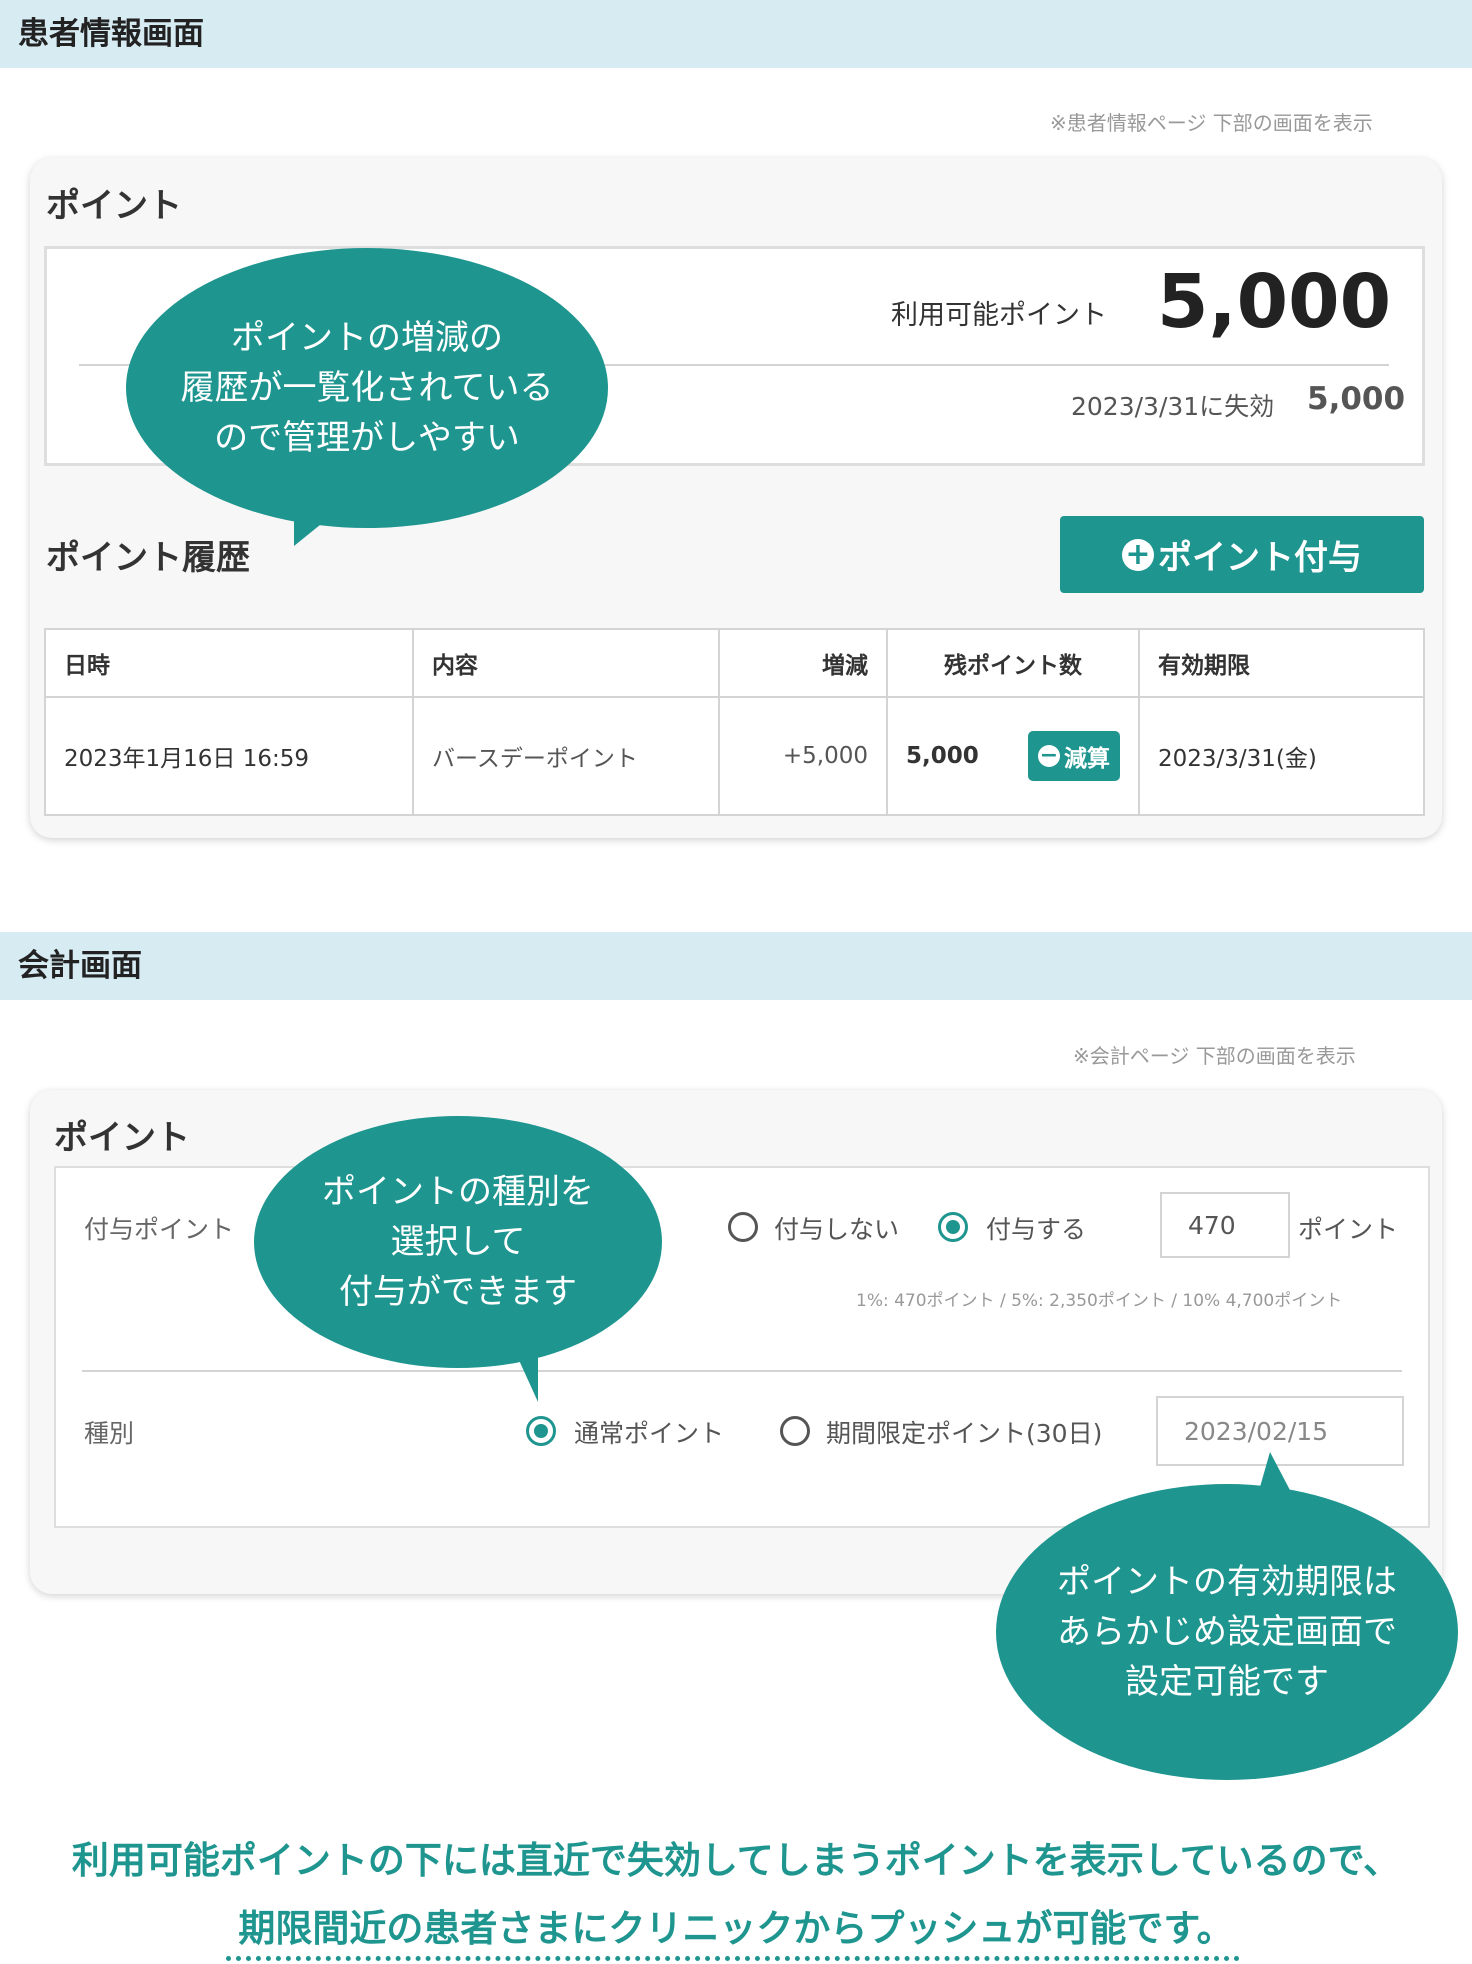  What do you see at coordinates (736, 966) in the screenshot?
I see `section-header-accounting: 会計画面` at bounding box center [736, 966].